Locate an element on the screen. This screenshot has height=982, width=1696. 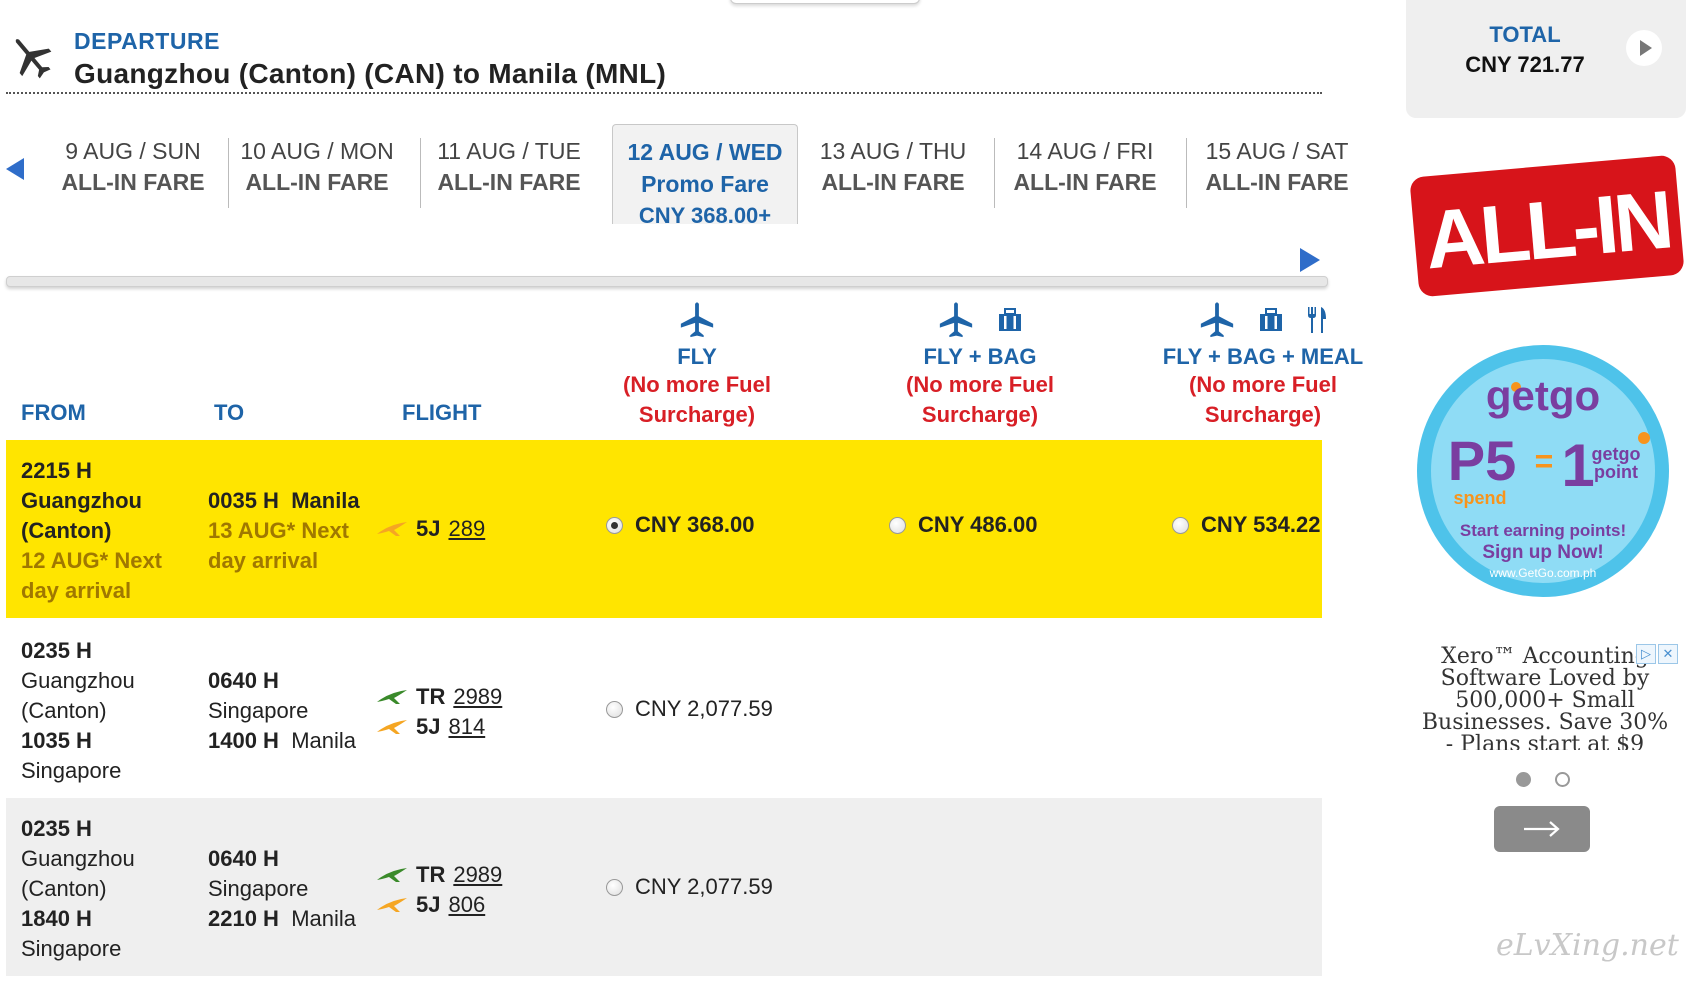
departure-city: Guangzhou is located at coordinates (78, 680).